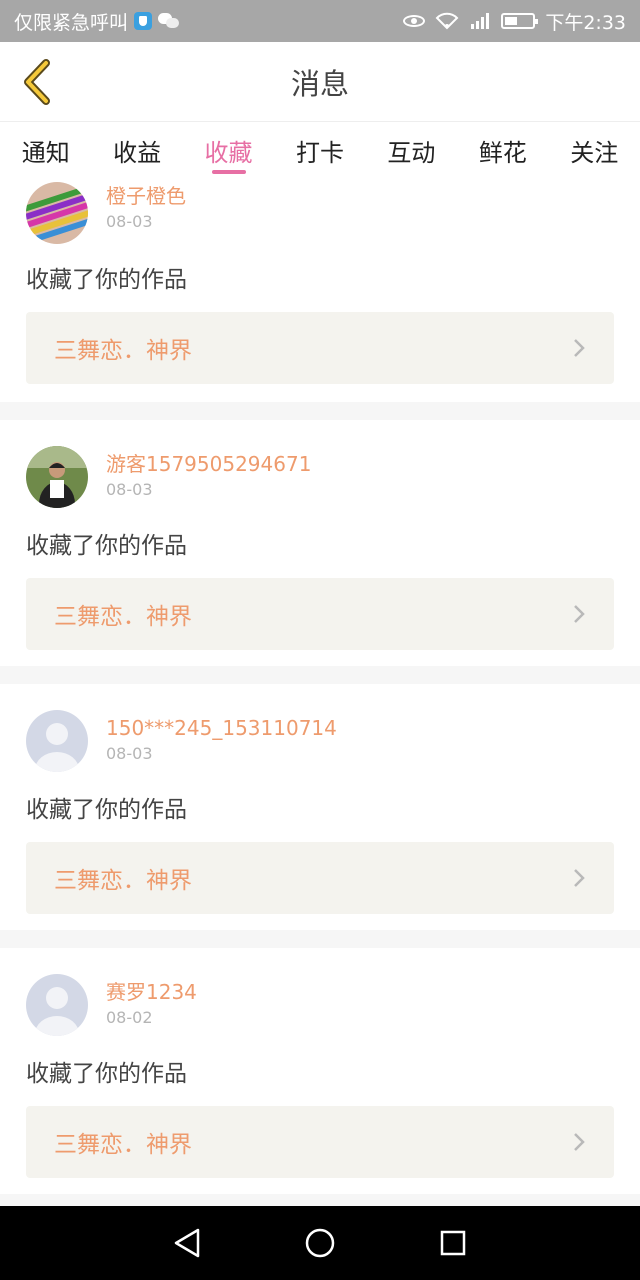 The height and width of the screenshot is (1280, 640). Describe the element at coordinates (228, 150) in the screenshot. I see `tab-favorites: 收藏` at that location.